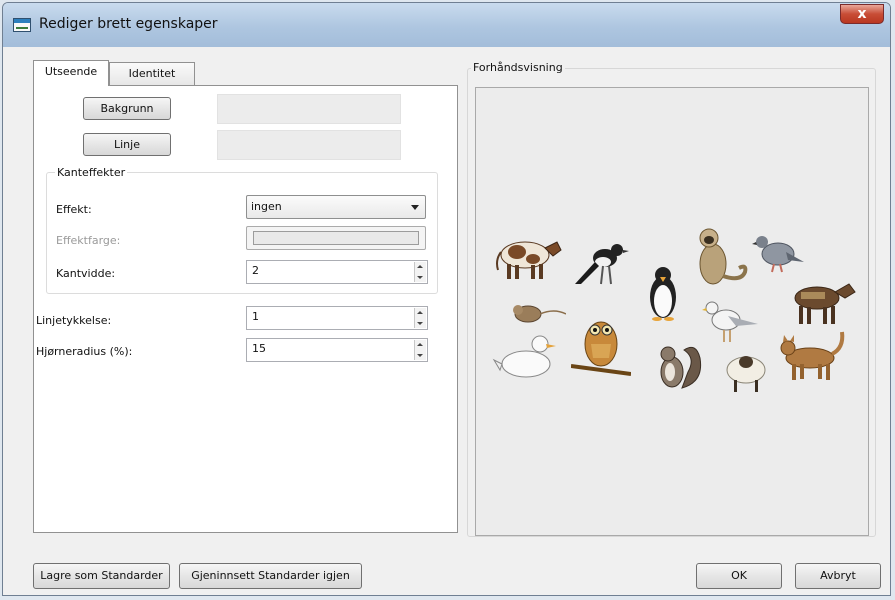 This screenshot has width=895, height=600. Describe the element at coordinates (739, 576) in the screenshot. I see `ok-button: OK` at that location.